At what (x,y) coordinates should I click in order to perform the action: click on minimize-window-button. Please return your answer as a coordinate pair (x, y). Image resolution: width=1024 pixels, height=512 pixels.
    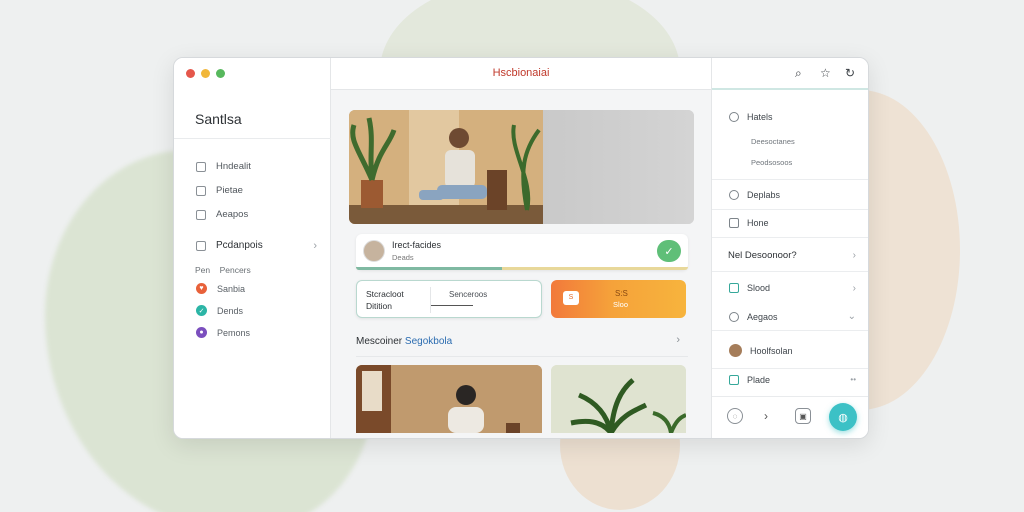
    Looking at the image, I should click on (205, 73).